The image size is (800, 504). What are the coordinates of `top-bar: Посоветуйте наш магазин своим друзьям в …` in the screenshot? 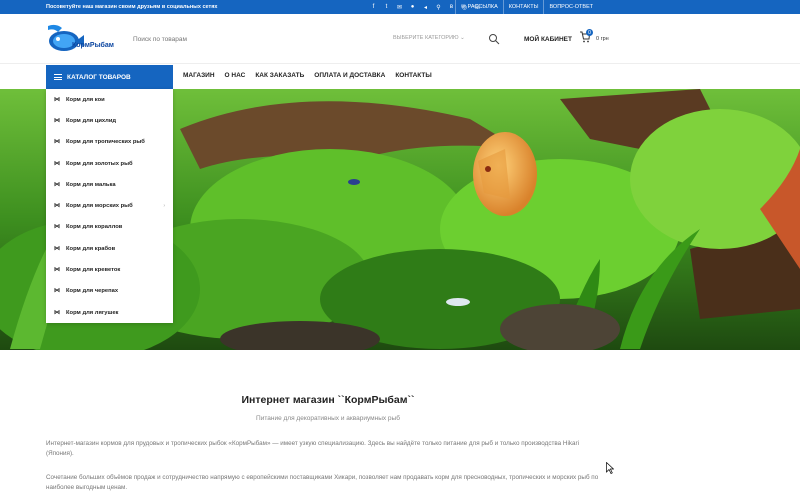 It's located at (400, 7).